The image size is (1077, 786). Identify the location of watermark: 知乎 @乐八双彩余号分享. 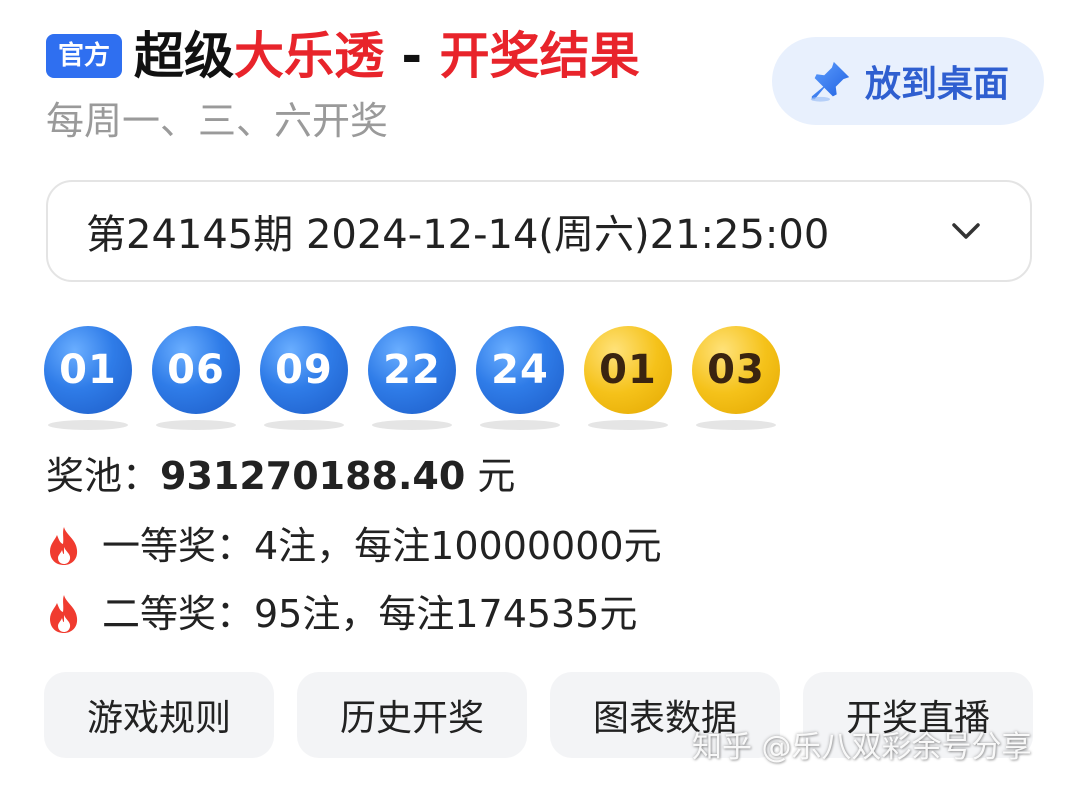
(862, 747).